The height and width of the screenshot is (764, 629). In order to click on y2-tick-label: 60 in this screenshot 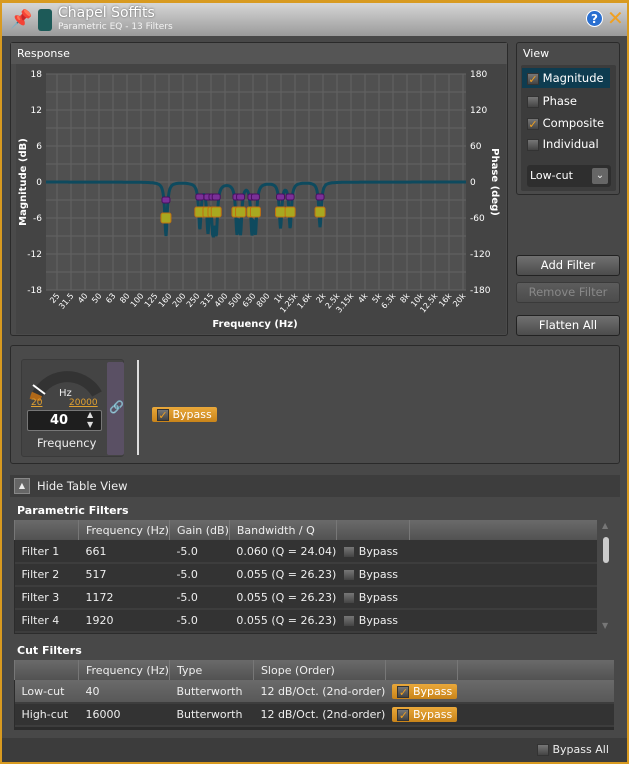, I will do `click(476, 147)`.